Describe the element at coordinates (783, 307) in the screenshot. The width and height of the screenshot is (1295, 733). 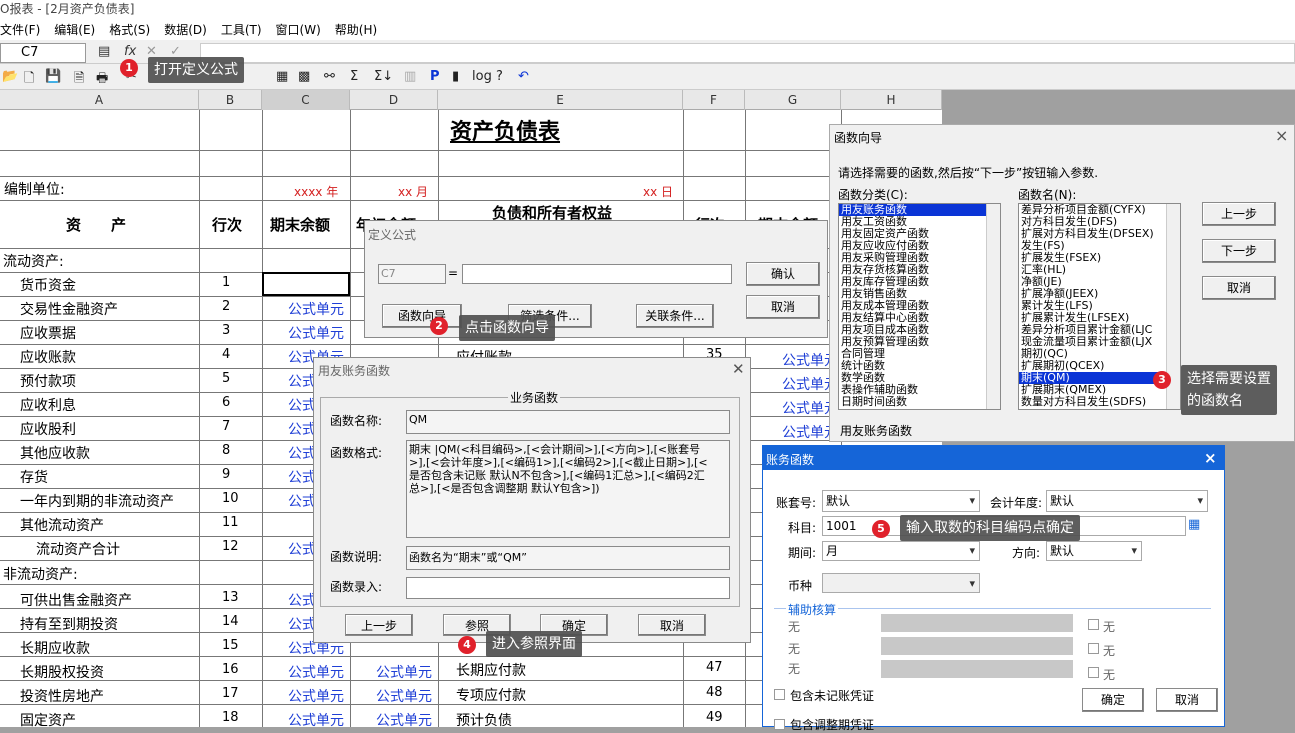
I see `define-cancel-button: 取消` at that location.